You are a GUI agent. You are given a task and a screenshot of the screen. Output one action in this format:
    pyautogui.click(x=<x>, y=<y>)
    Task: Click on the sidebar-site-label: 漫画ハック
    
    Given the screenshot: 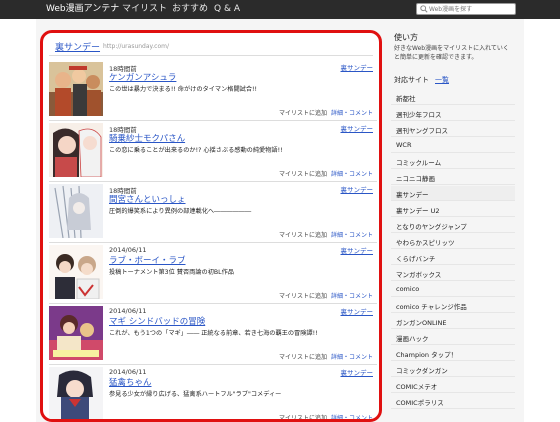 What is the action you would take?
    pyautogui.click(x=412, y=339)
    